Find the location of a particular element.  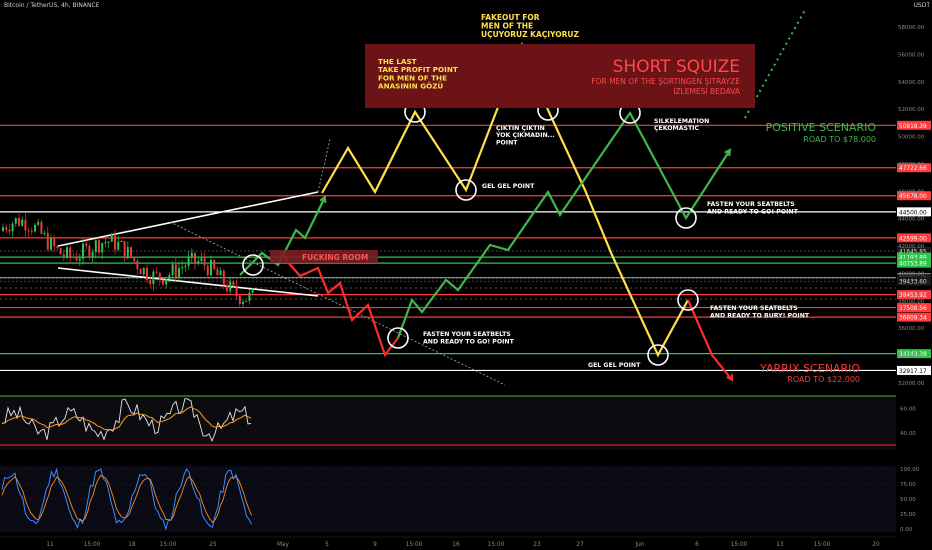

time-tick: 20 is located at coordinates (876, 545).